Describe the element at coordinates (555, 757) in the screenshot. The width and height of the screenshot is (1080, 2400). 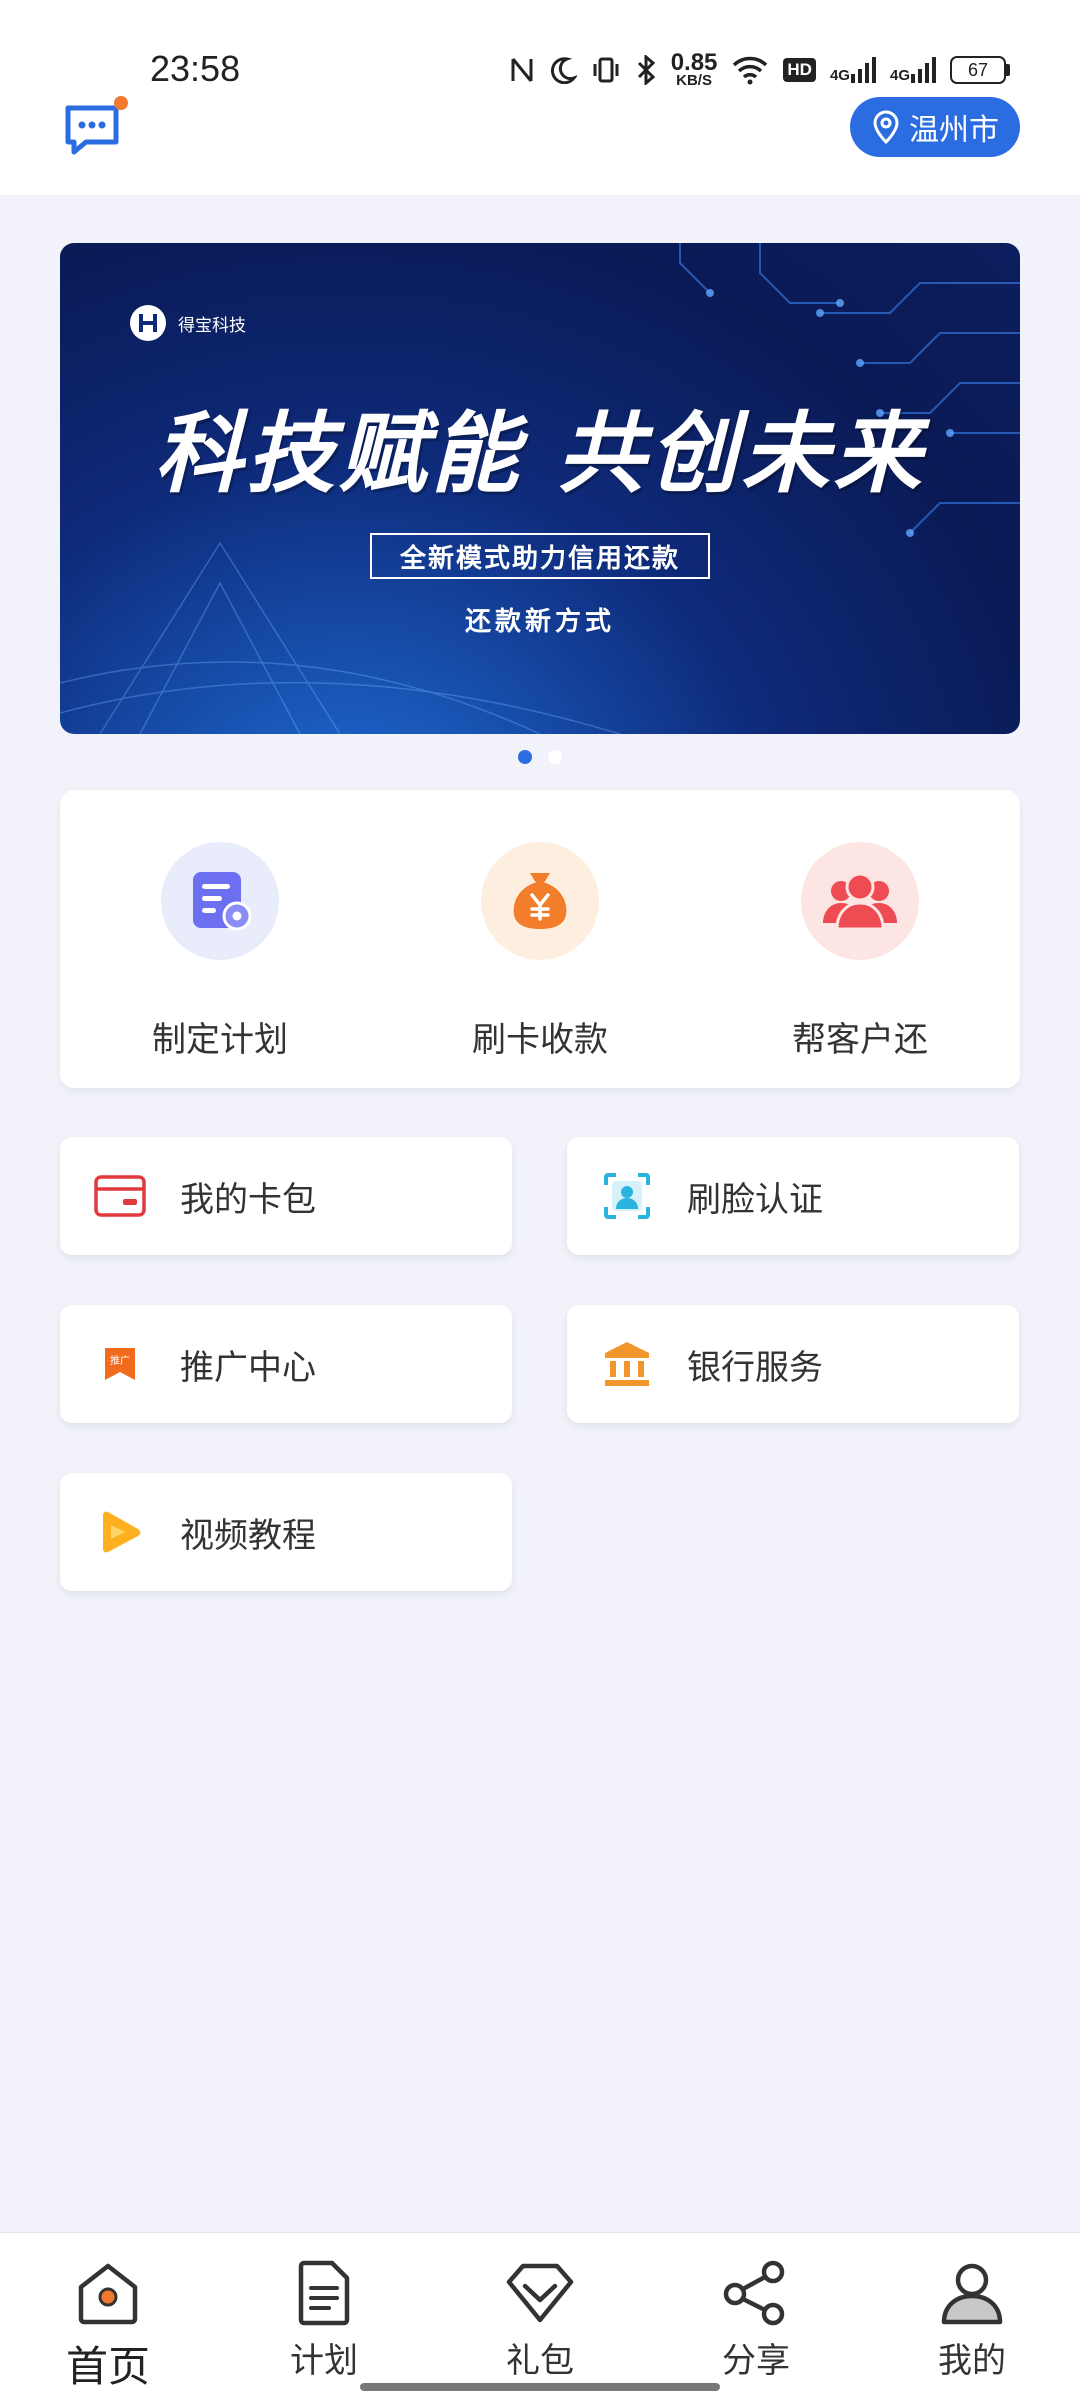
I see `carousel-dot` at that location.